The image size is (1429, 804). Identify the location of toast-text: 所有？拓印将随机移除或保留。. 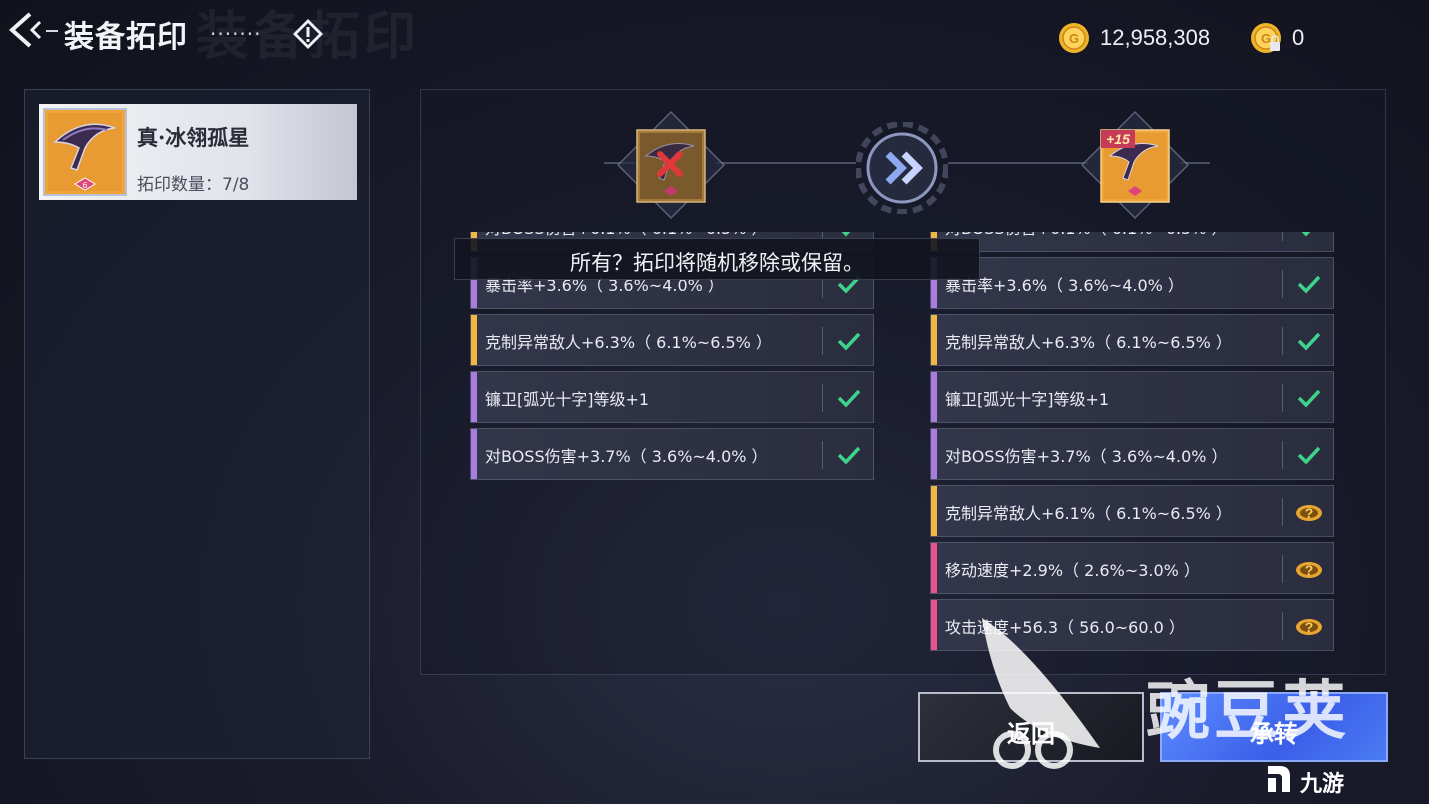
(717, 263).